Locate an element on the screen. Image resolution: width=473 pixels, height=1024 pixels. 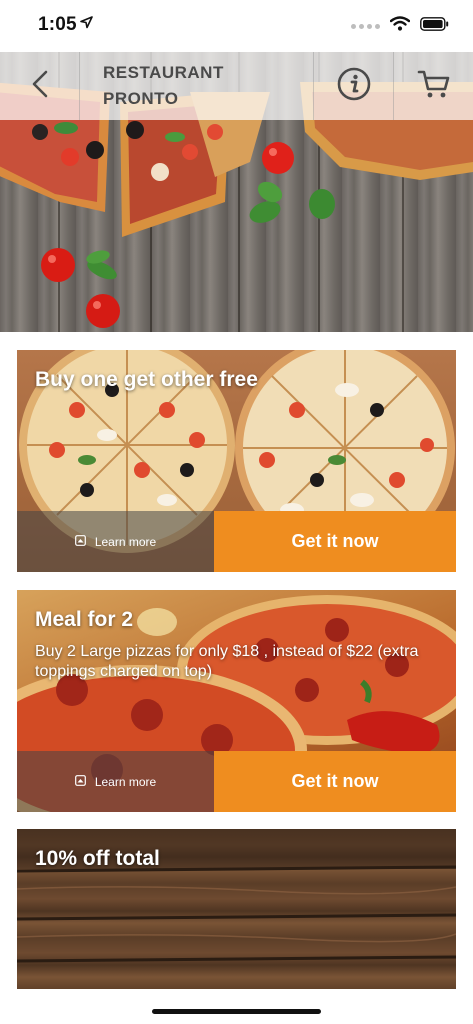
cart-icon is located at coordinates (434, 86).